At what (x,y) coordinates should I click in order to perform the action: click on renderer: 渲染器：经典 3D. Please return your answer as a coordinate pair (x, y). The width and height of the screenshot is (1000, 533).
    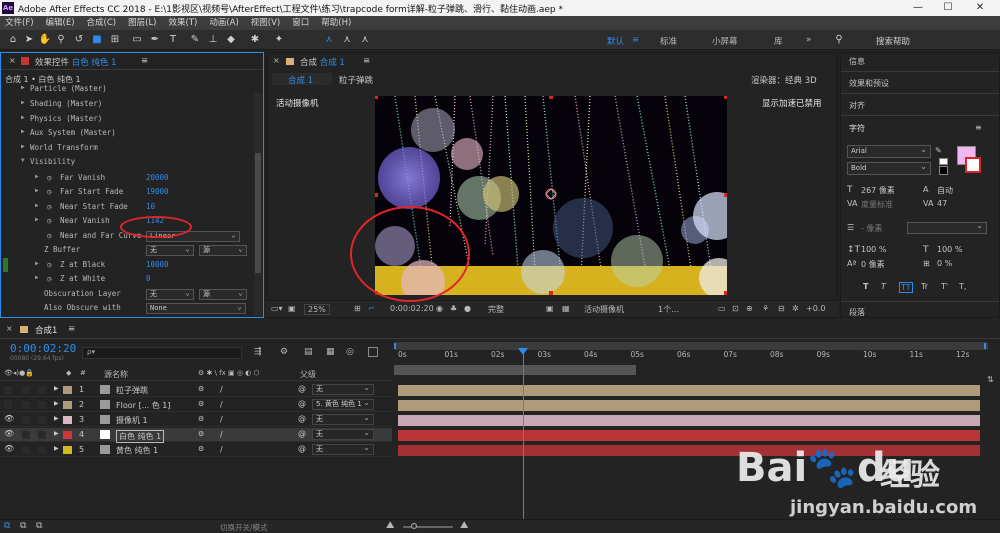
    Looking at the image, I should click on (784, 80).